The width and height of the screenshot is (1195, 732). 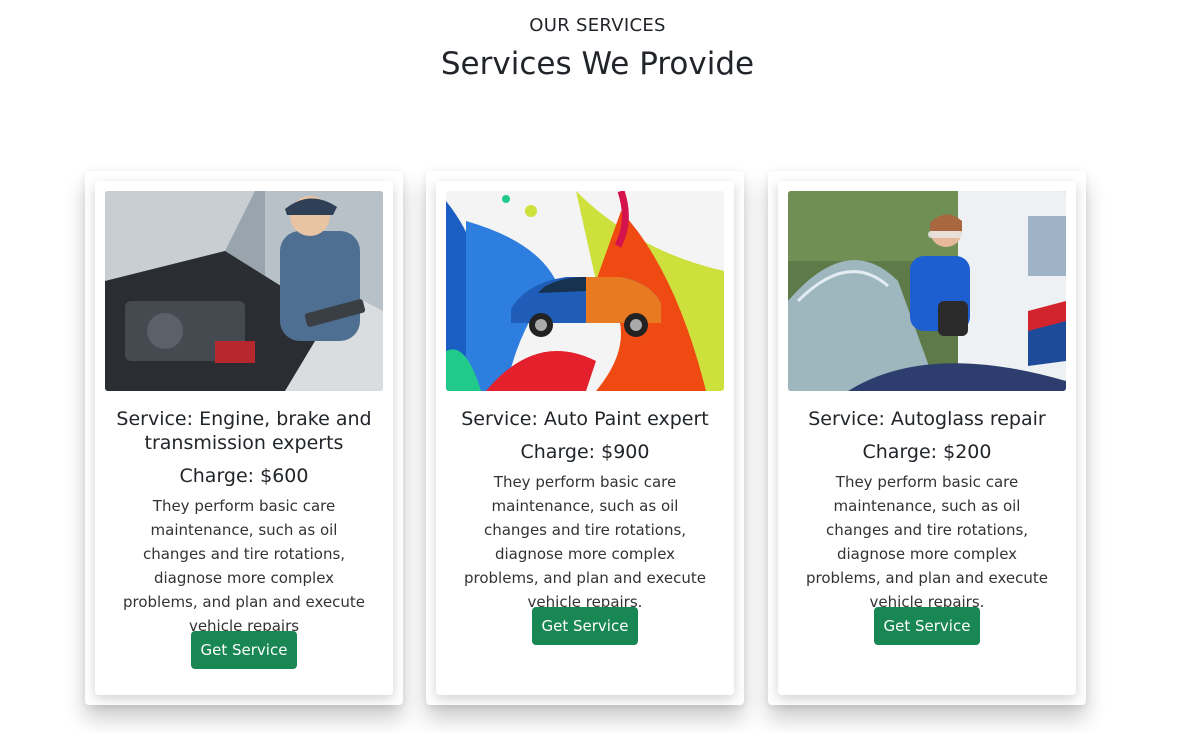 I want to click on car-paint-splash-photo, so click(x=585, y=291).